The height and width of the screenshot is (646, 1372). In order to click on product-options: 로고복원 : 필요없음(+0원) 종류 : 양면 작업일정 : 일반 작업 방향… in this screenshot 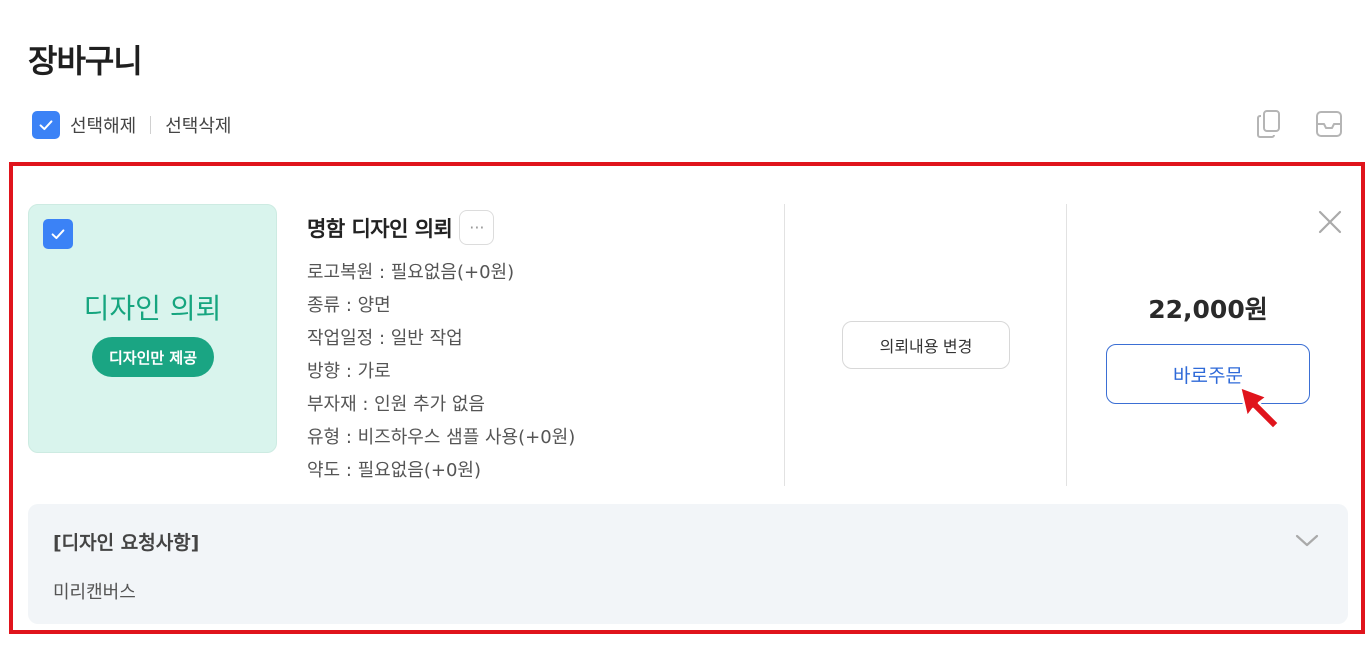, I will do `click(441, 371)`.